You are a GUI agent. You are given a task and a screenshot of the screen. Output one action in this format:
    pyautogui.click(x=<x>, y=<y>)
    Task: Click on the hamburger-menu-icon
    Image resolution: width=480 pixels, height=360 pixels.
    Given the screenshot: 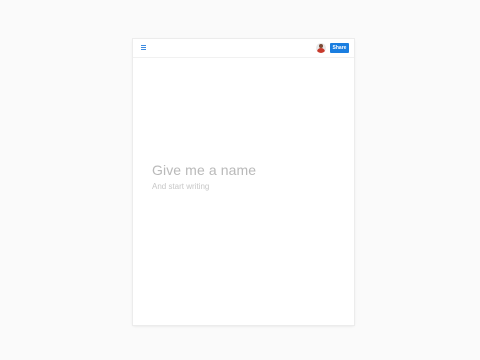 What is the action you would take?
    pyautogui.click(x=143, y=47)
    